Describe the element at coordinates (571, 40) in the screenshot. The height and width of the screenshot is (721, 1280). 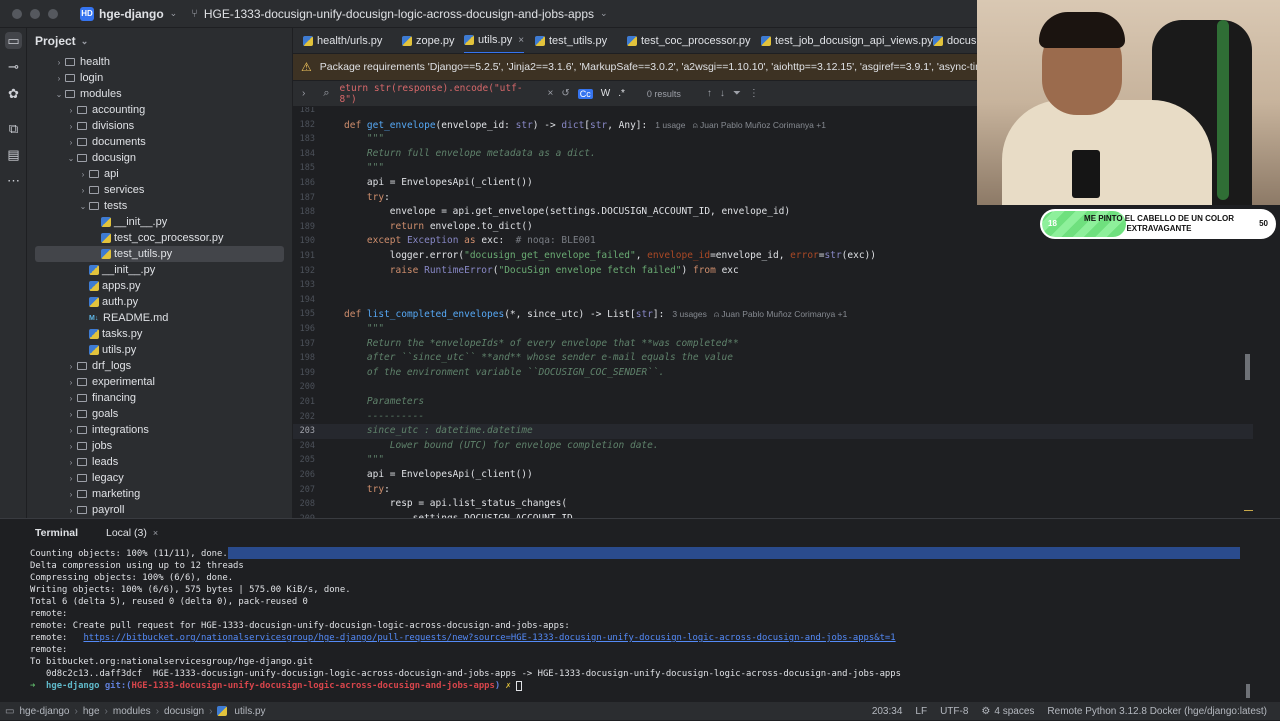
I see `editor-tab: test_utils.py` at that location.